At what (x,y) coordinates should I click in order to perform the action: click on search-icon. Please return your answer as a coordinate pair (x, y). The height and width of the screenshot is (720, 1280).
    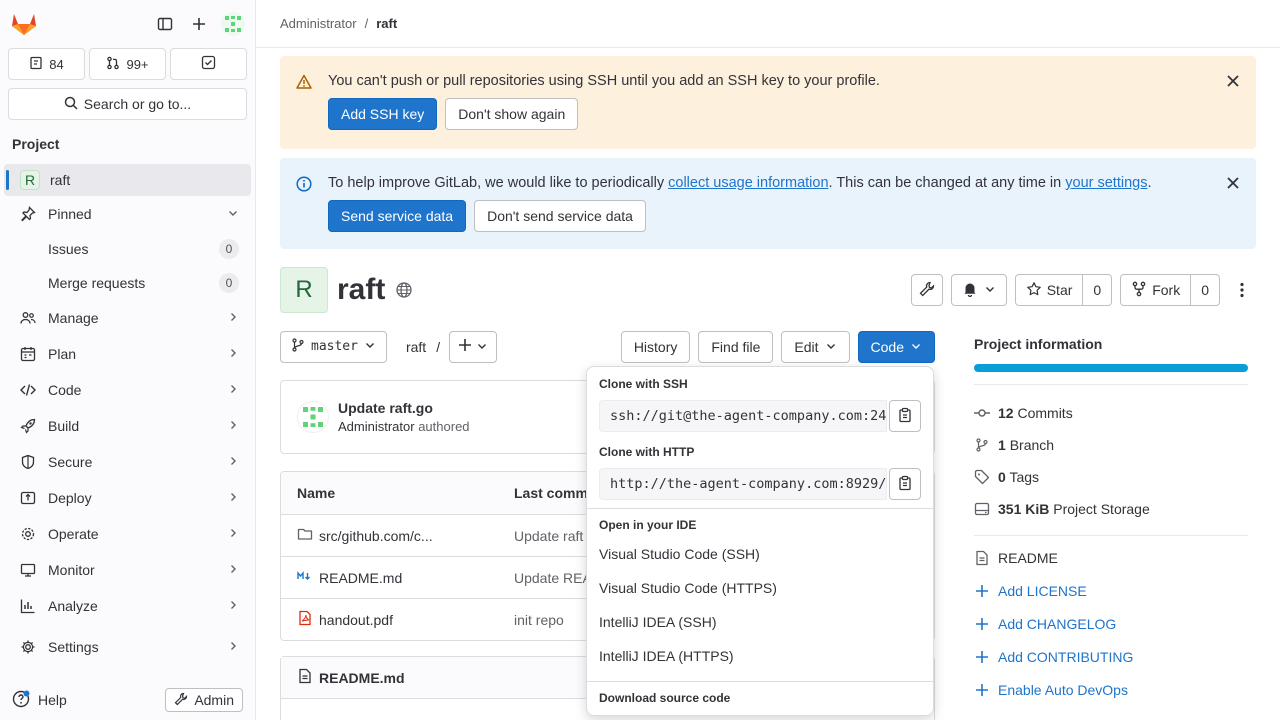
    Looking at the image, I should click on (71, 104).